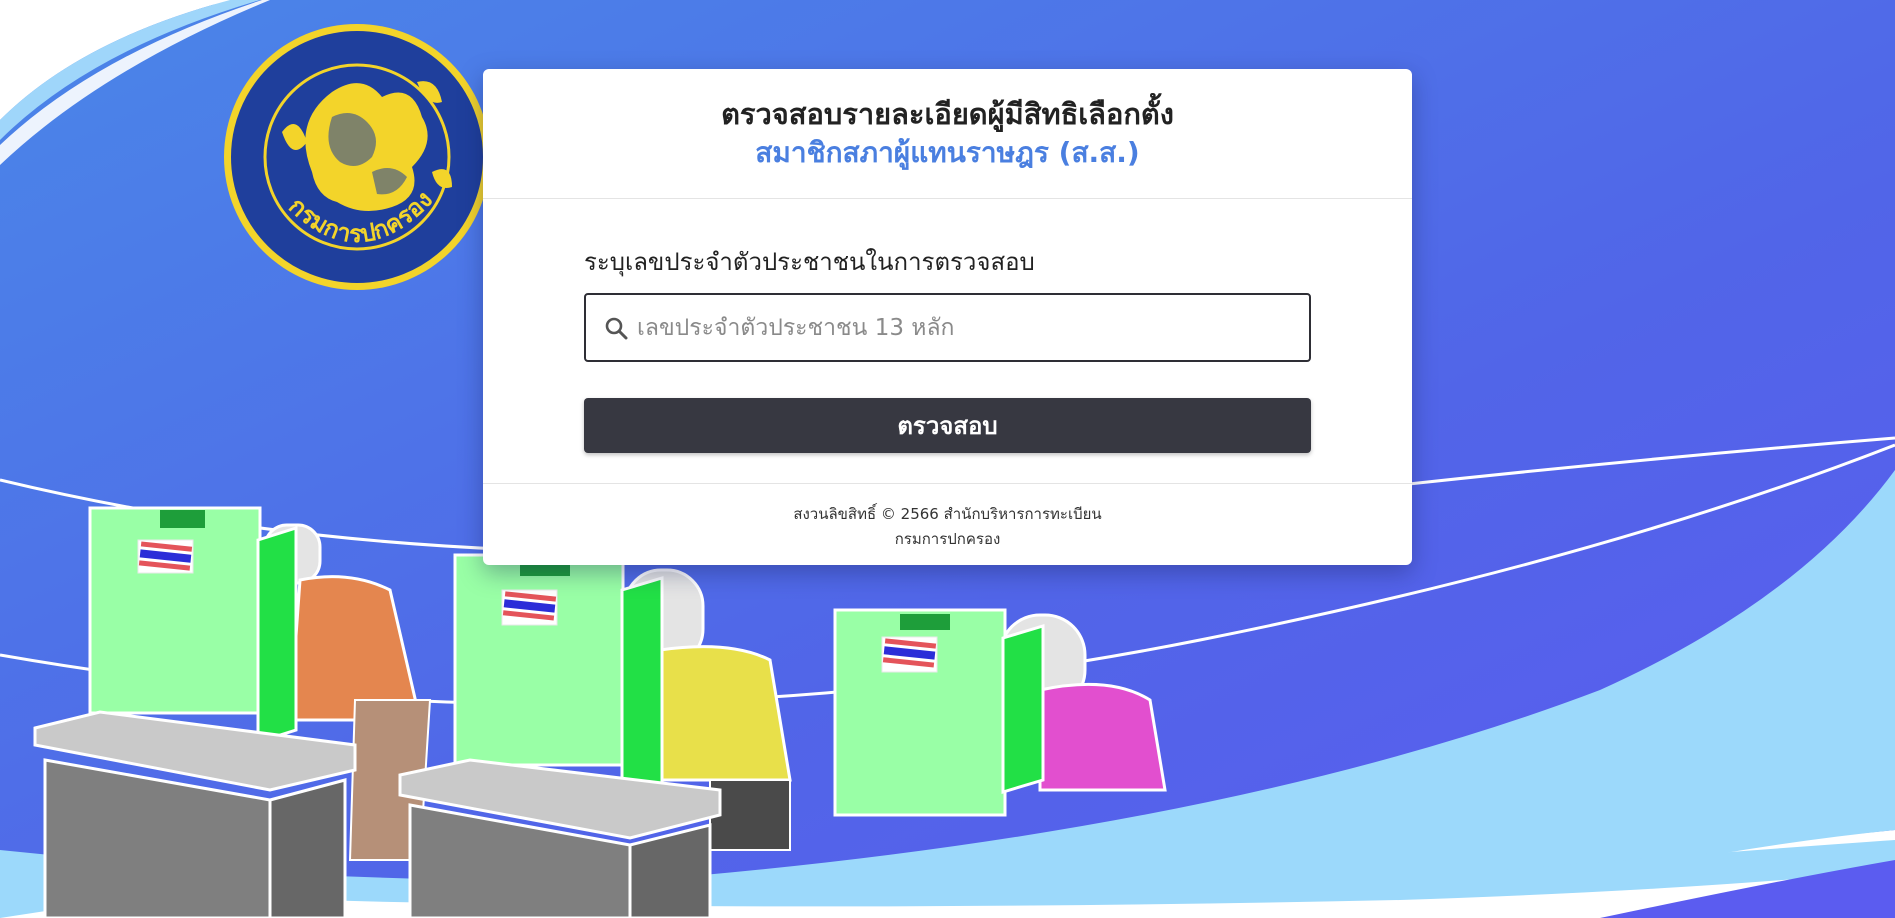  I want to click on department-text: กรมการปกครอง, so click(947, 539).